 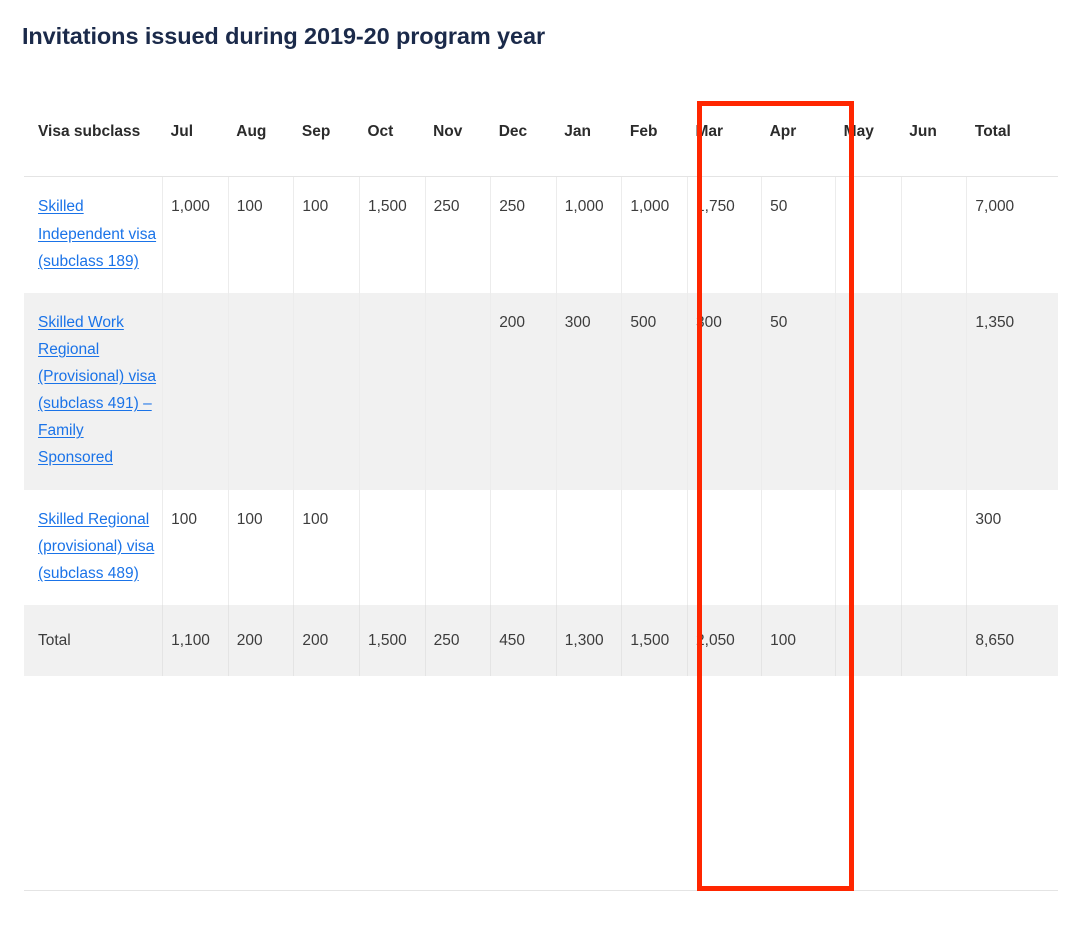 What do you see at coordinates (97, 233) in the screenshot?
I see `visa-subclass-link: Skilled Independent visa (subclass 189)` at bounding box center [97, 233].